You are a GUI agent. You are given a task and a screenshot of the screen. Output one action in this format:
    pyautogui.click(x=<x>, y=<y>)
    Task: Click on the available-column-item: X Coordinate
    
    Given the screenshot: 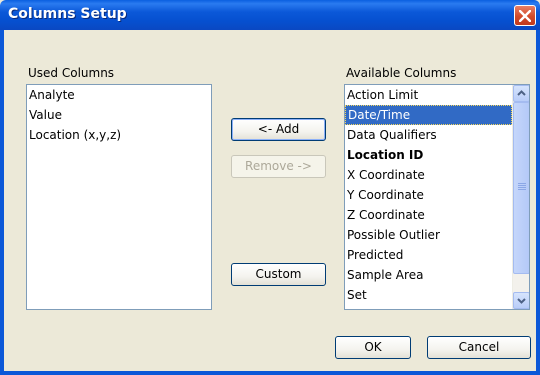 What is the action you would take?
    pyautogui.click(x=428, y=175)
    